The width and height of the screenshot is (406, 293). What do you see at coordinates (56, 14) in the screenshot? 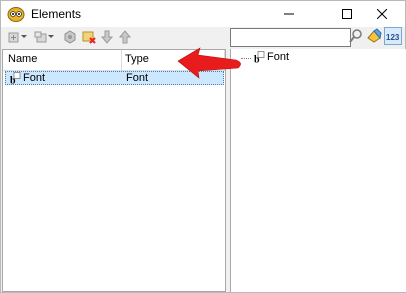
I see `window-title: Elements` at bounding box center [56, 14].